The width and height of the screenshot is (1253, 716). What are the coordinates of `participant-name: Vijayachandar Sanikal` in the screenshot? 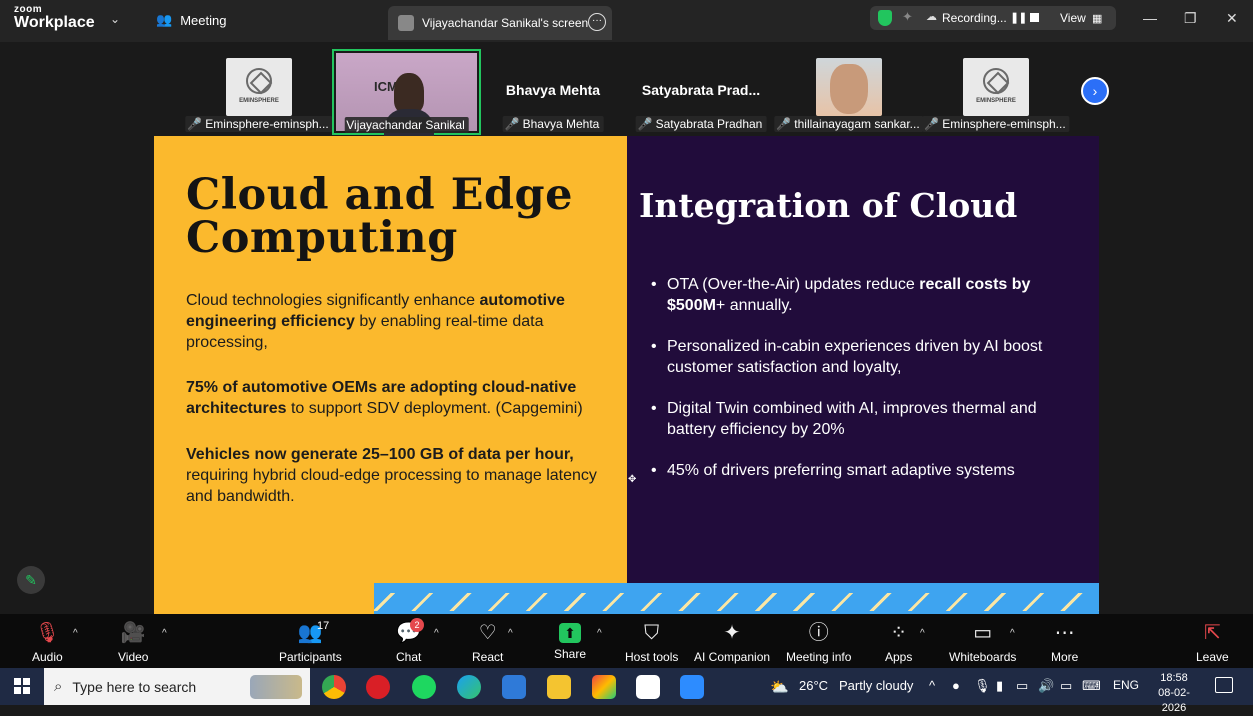 It's located at (405, 125).